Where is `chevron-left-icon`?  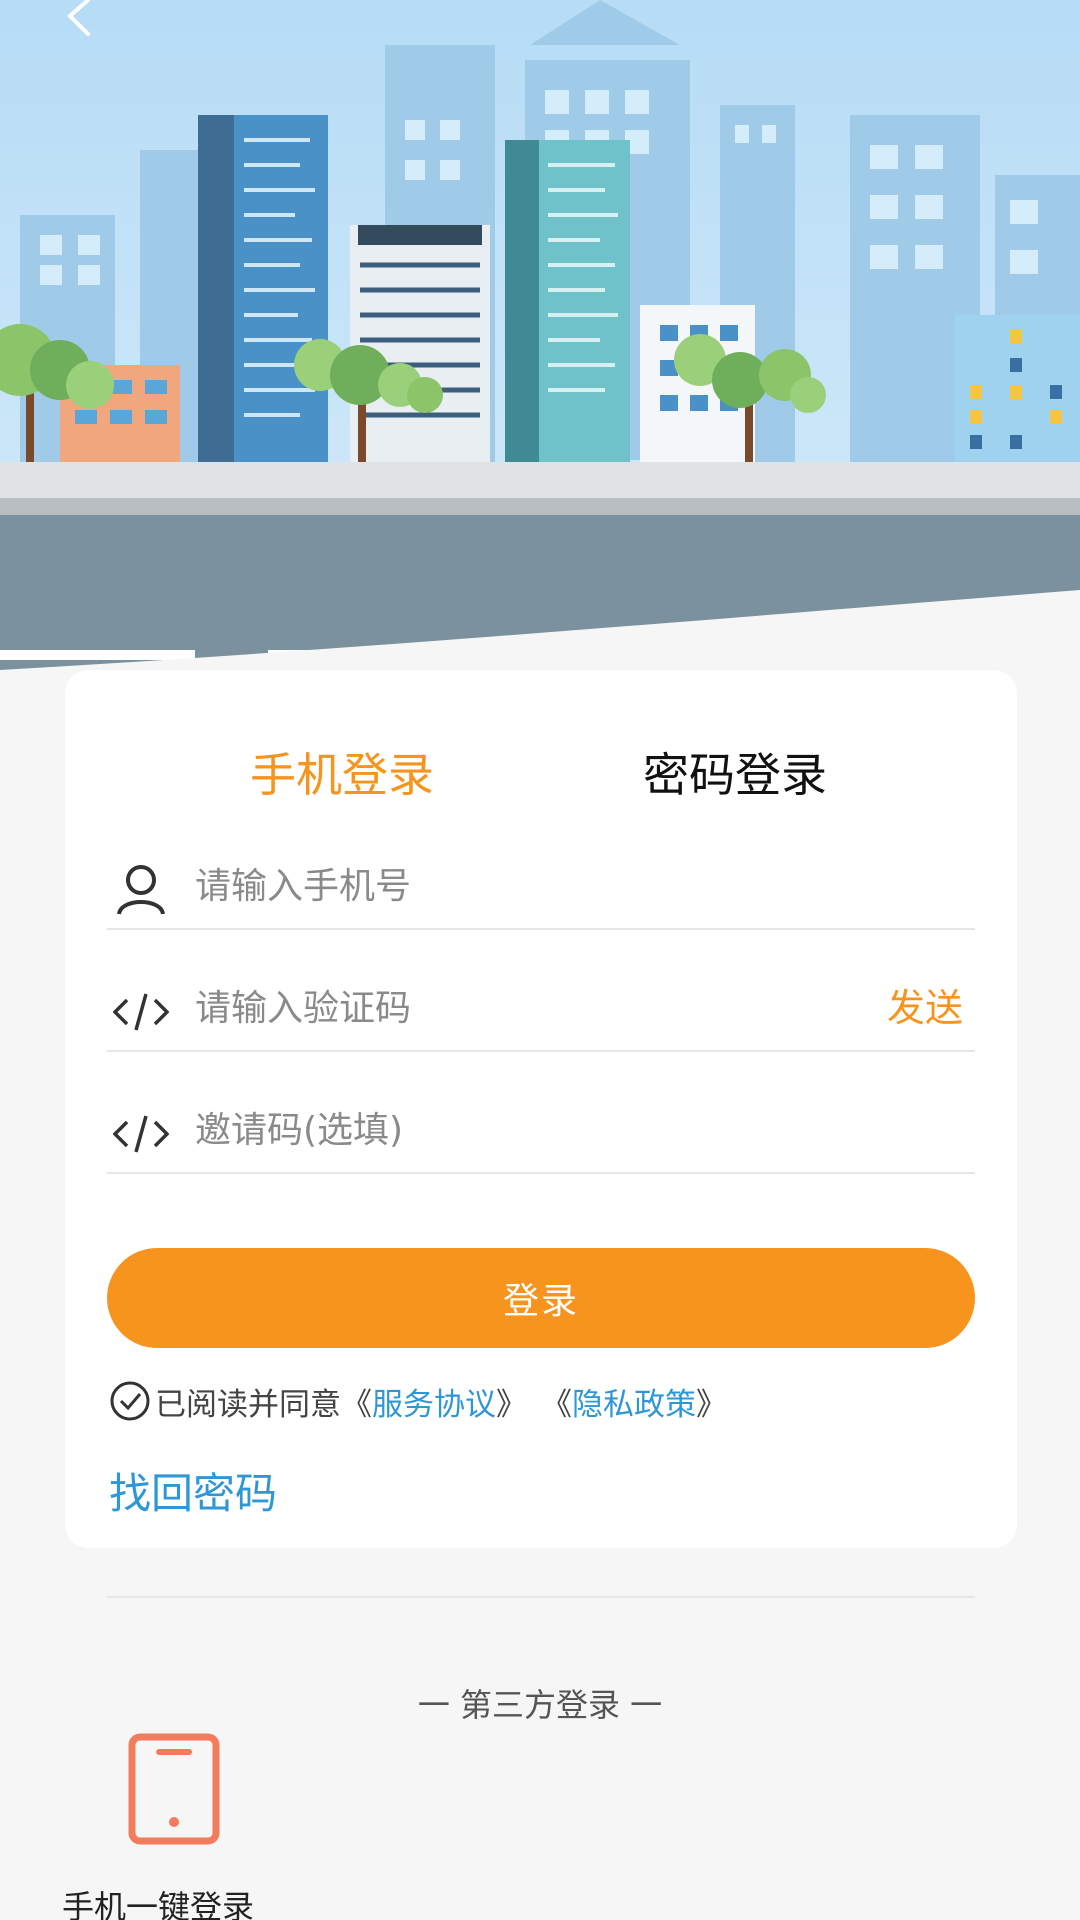
chevron-left-icon is located at coordinates (78, 18).